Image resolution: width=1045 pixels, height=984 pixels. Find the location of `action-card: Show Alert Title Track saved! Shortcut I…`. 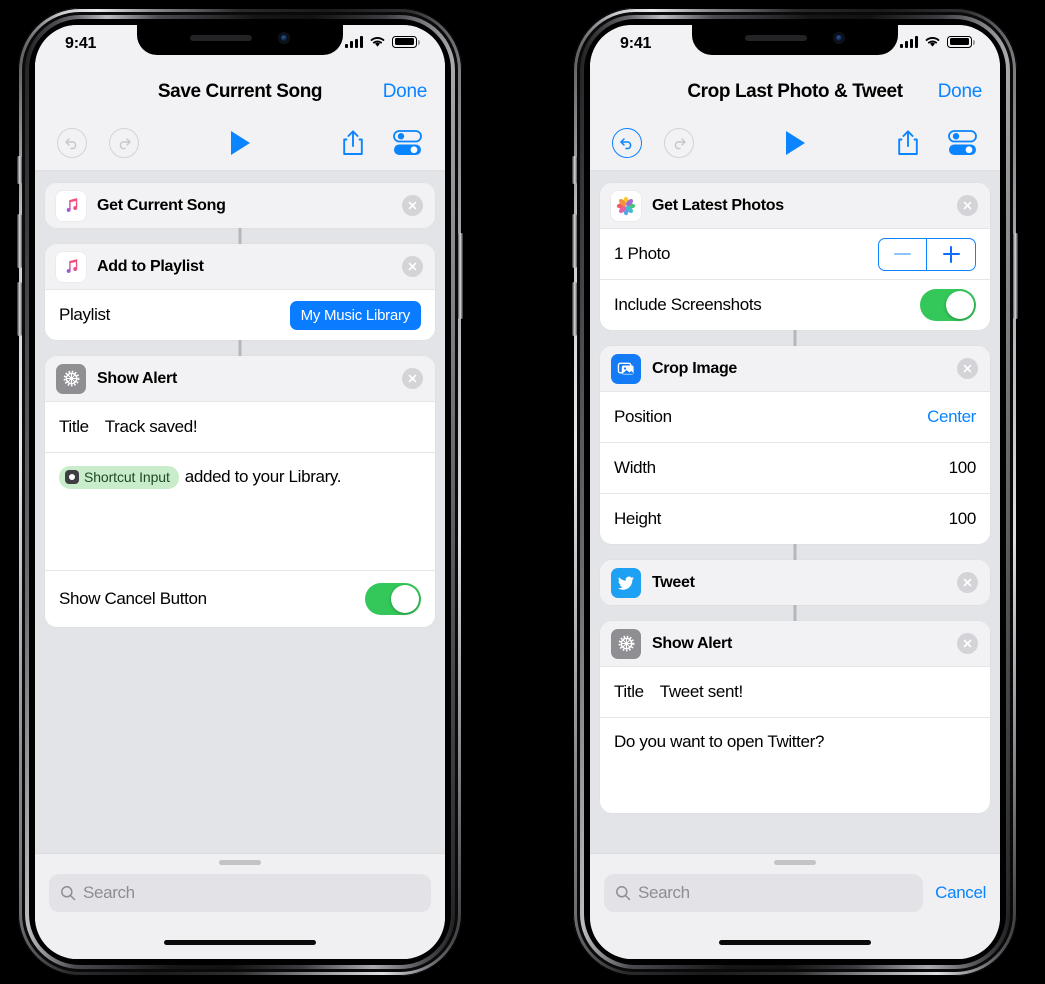

action-card: Show Alert Title Track saved! Shortcut I… is located at coordinates (240, 491).